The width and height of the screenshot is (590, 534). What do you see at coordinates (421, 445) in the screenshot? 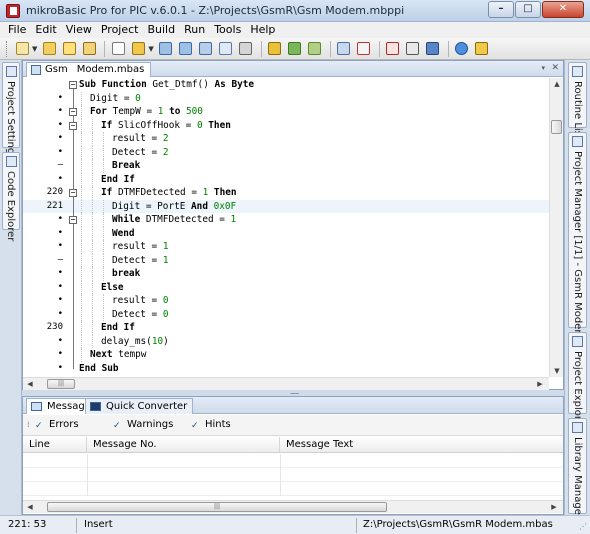
I see `column-message-text: Message Text` at bounding box center [421, 445].